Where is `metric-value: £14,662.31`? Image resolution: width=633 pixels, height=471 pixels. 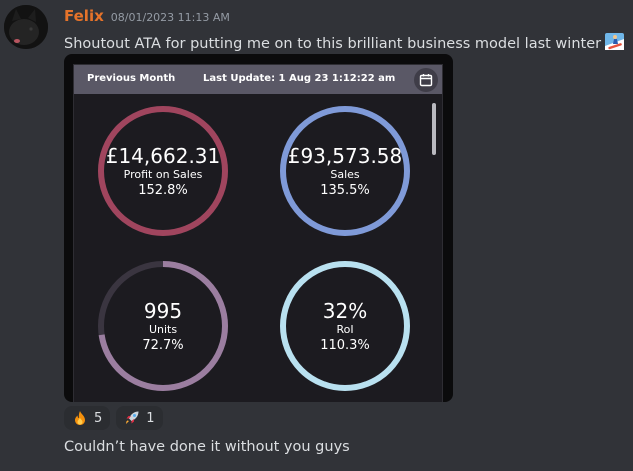
metric-value: £14,662.31 is located at coordinates (163, 155).